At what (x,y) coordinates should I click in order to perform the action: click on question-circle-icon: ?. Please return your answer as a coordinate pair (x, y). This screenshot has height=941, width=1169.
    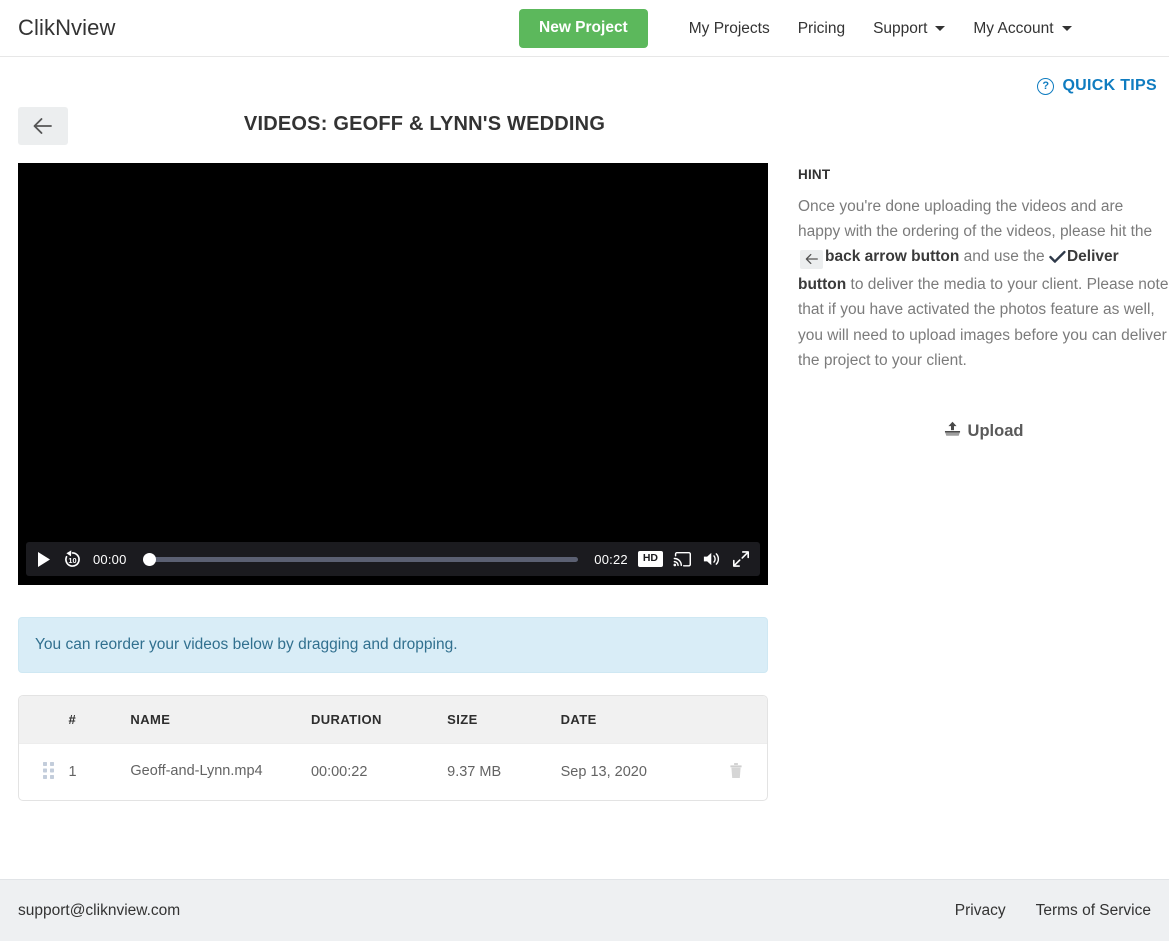
    Looking at the image, I should click on (1046, 86).